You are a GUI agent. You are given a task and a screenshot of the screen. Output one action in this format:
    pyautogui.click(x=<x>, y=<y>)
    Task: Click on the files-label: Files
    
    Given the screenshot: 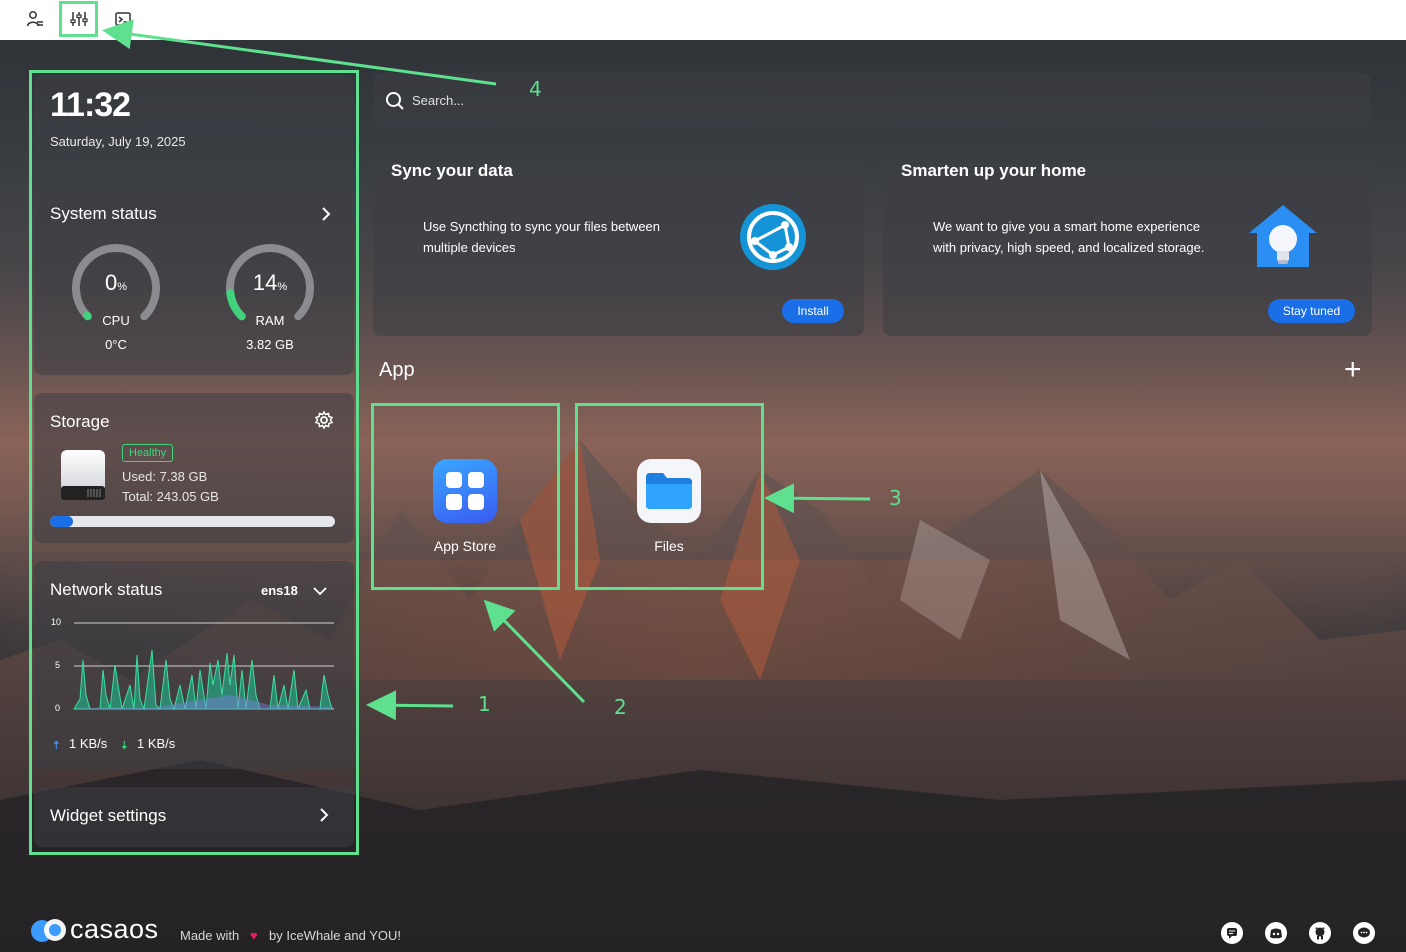 What is the action you would take?
    pyautogui.click(x=669, y=546)
    